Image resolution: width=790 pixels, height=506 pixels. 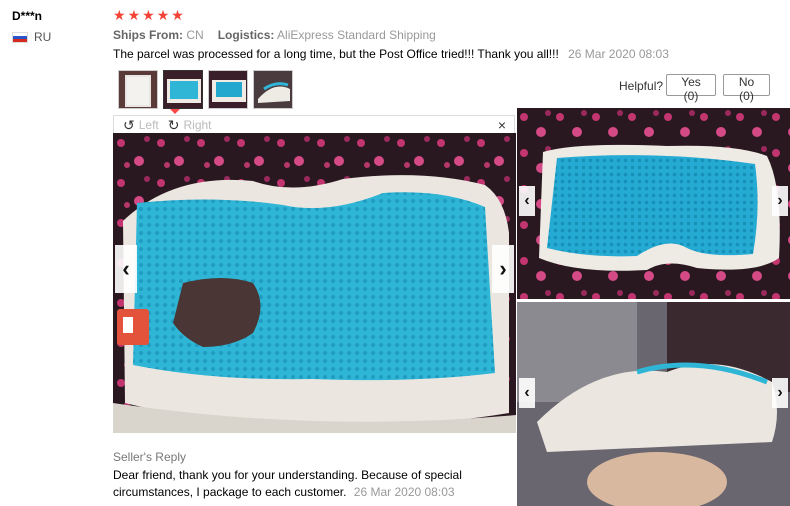 I want to click on image-viewer-toolbar: ↺ Left ↻ Right ×, so click(x=314, y=124).